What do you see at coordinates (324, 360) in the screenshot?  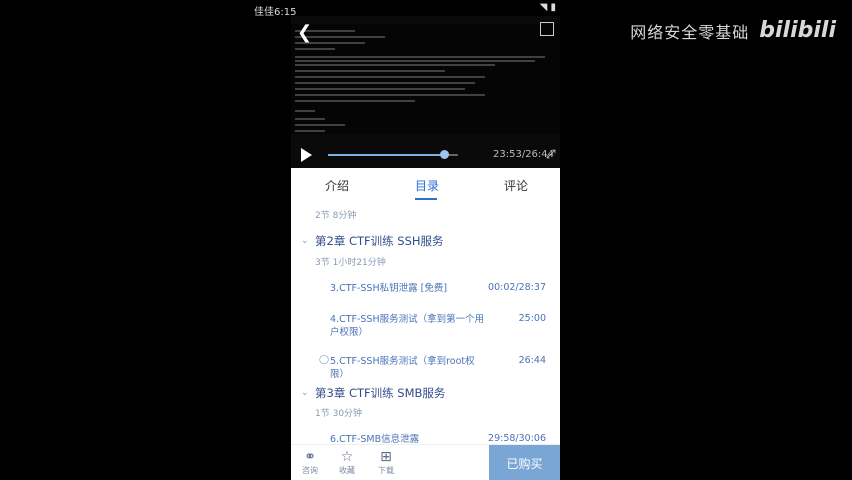 I see `play-circle-icon: ◯` at bounding box center [324, 360].